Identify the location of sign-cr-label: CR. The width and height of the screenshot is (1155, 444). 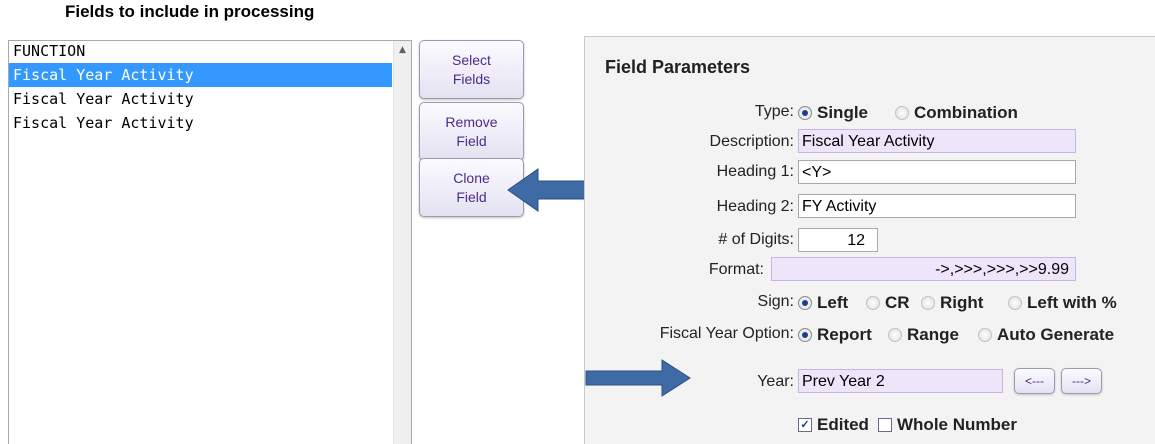
(897, 302).